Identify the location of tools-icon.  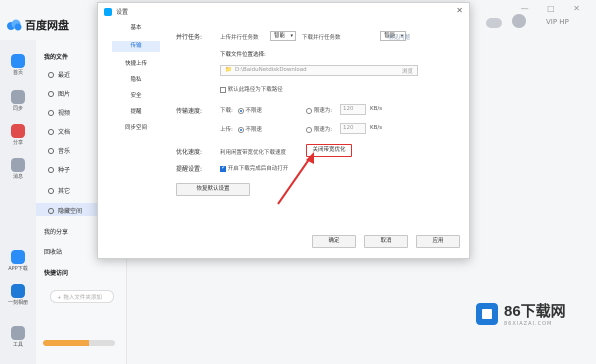
(18, 333).